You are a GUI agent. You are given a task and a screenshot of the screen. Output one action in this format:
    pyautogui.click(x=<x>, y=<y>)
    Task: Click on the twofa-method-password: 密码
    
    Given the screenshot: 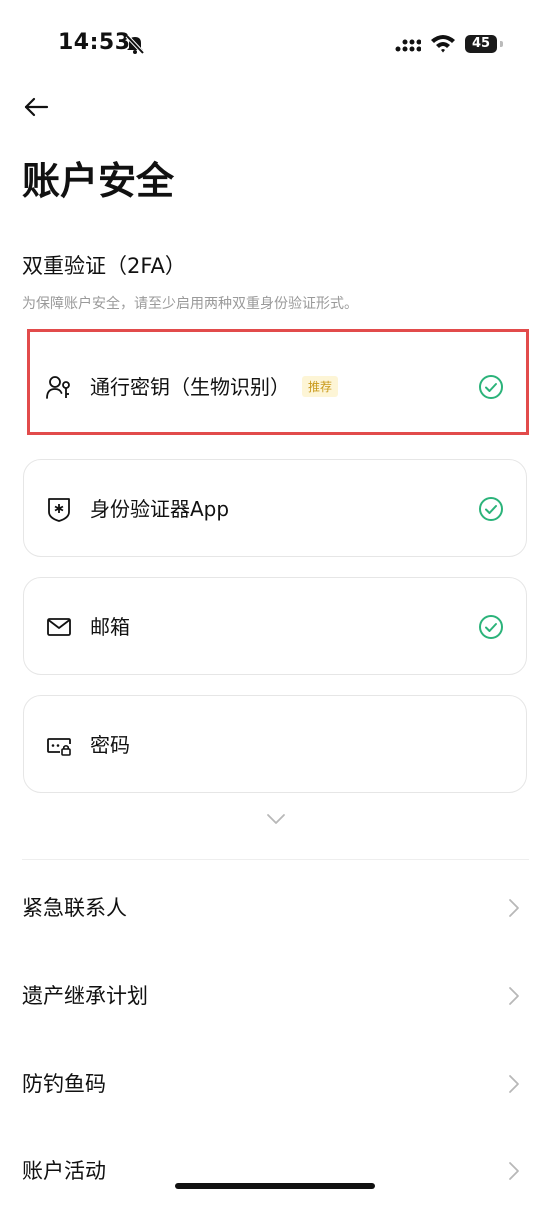 What is the action you would take?
    pyautogui.click(x=275, y=744)
    